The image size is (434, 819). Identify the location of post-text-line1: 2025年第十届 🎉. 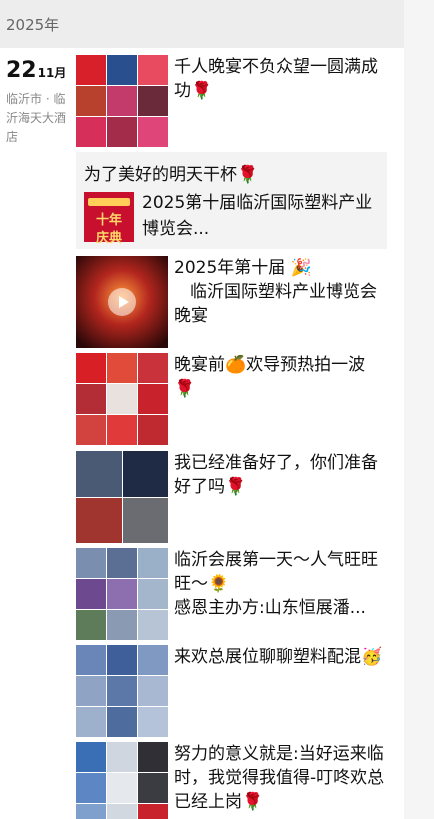
(243, 268).